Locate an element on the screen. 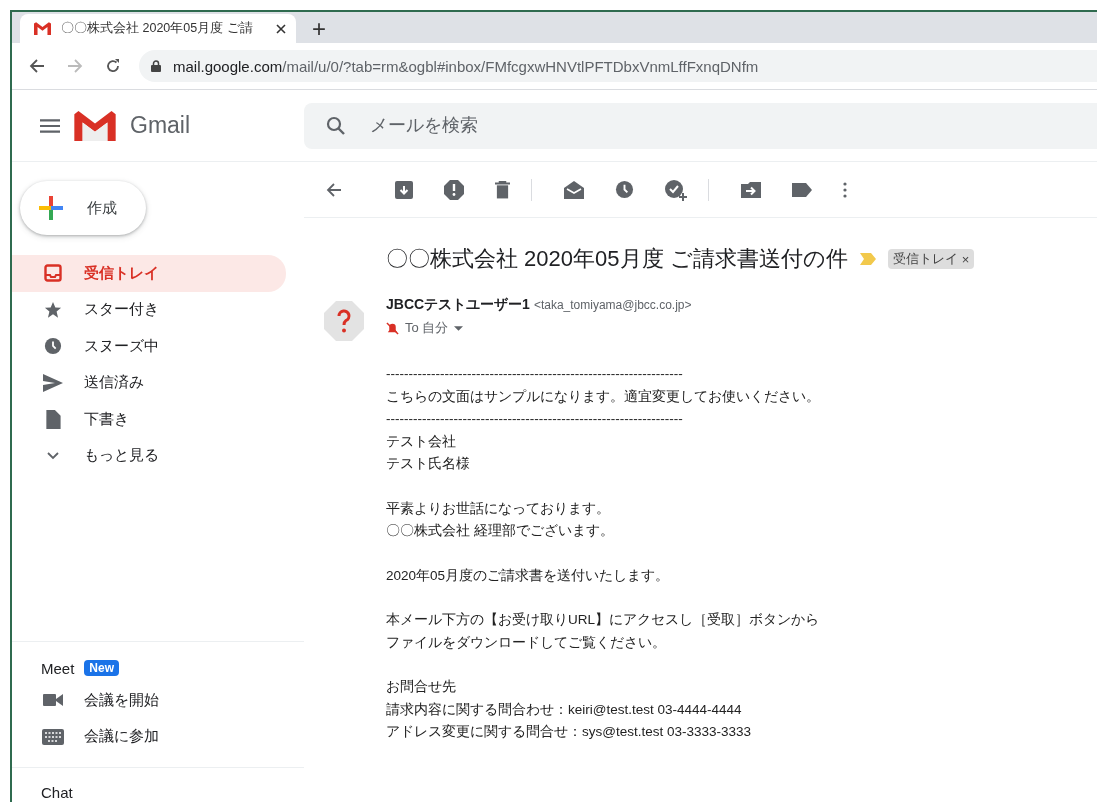 The width and height of the screenshot is (1097, 802). address-bar: mail.google.com/mail/u/0/?tab=rm&ogbl#inbox/FMfcgxwHNVtlPFTDbxVnmLffFxnqDNfm is located at coordinates (618, 66).